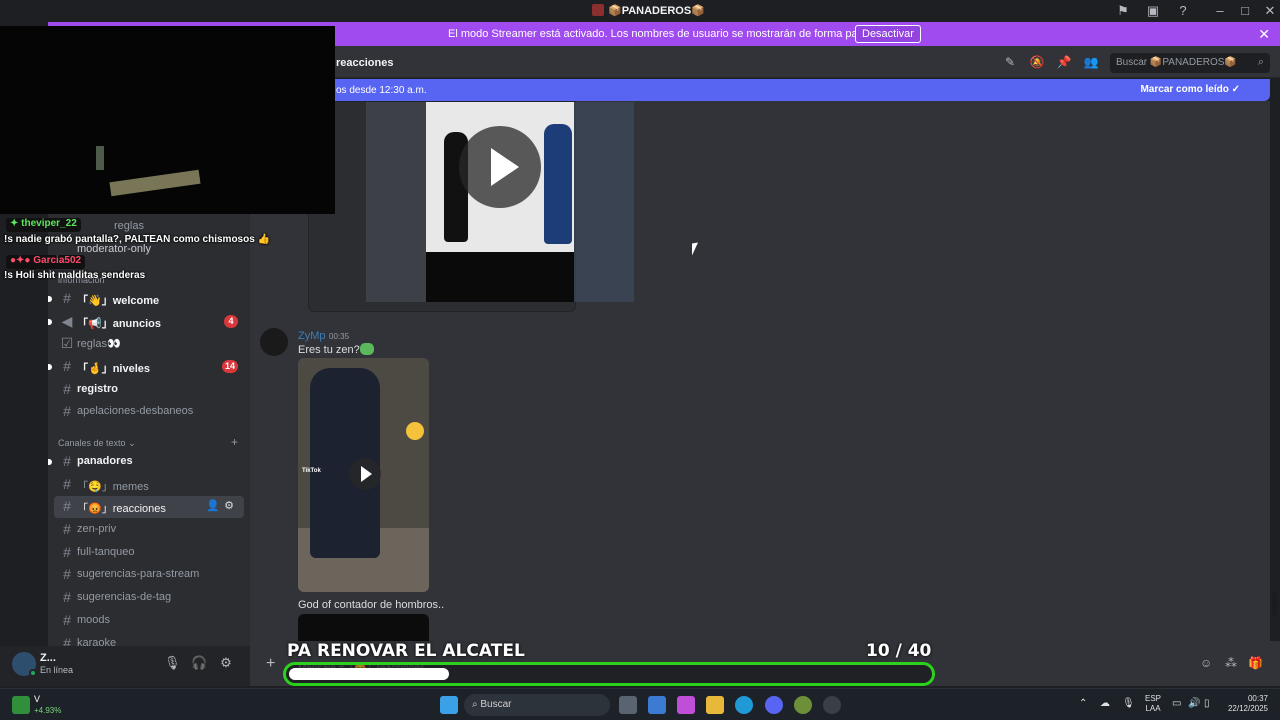 The height and width of the screenshot is (720, 1280). Describe the element at coordinates (94, 620) in the screenshot. I see `channel-label: moods` at that location.